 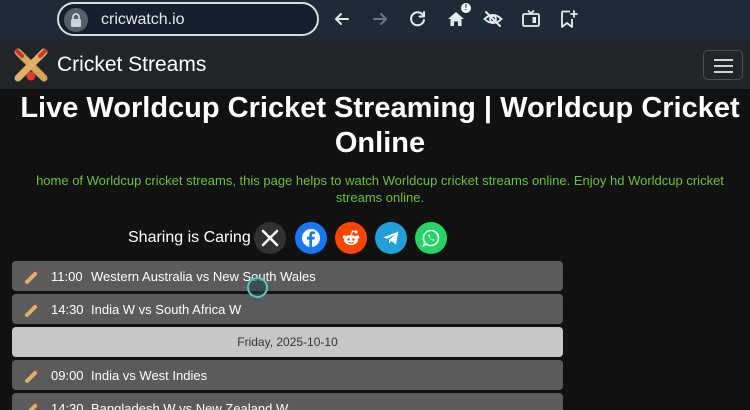 I want to click on site-info-button, so click(x=76, y=20).